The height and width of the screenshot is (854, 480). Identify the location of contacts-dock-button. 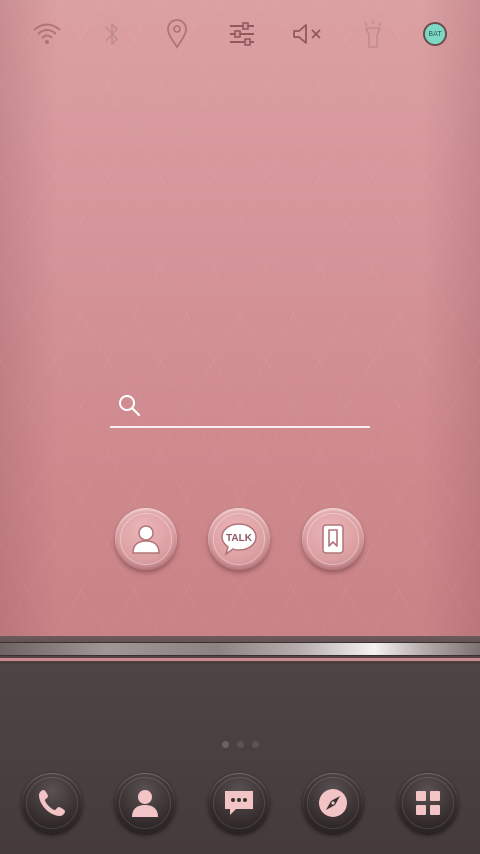
(145, 803).